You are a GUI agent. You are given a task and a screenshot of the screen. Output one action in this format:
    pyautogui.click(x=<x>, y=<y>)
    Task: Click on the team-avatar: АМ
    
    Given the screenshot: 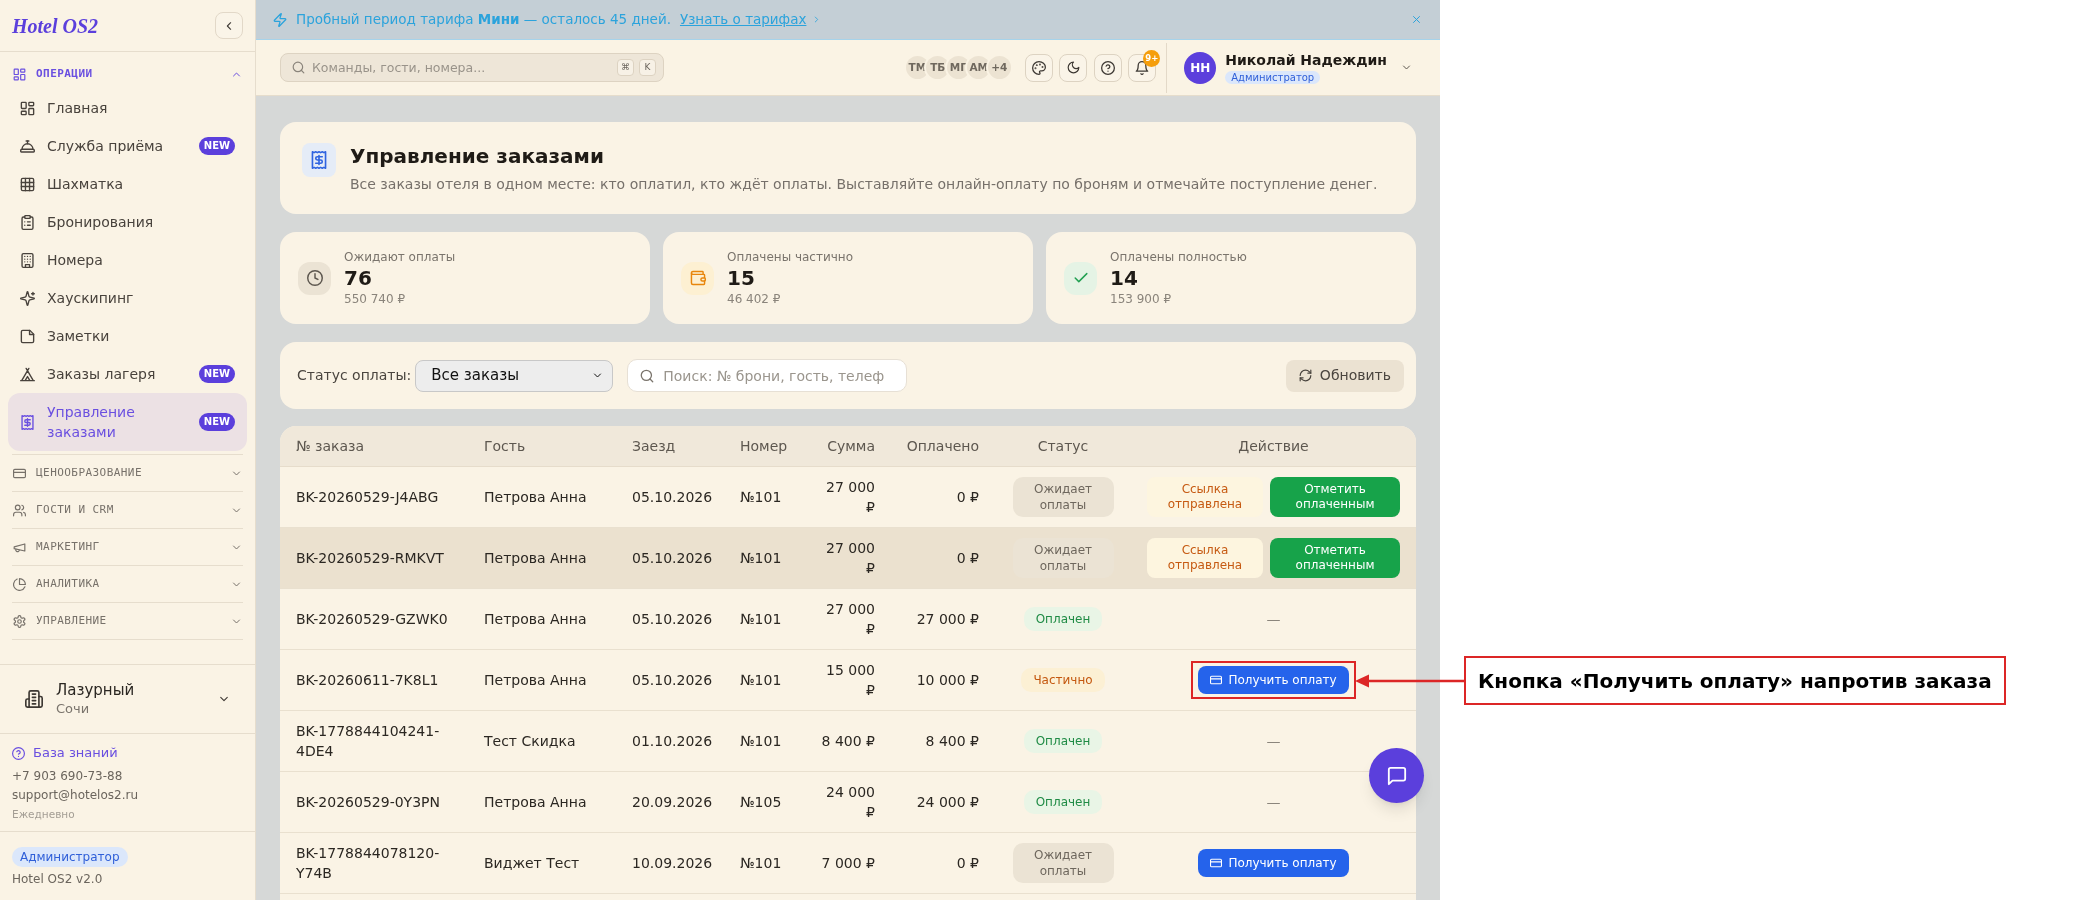 What is the action you would take?
    pyautogui.click(x=979, y=67)
    